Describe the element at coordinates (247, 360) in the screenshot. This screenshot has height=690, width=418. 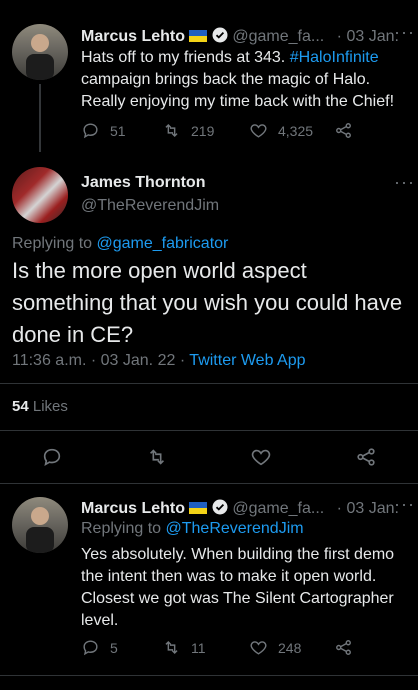
I see `tweet-source: Twitter Web App` at that location.